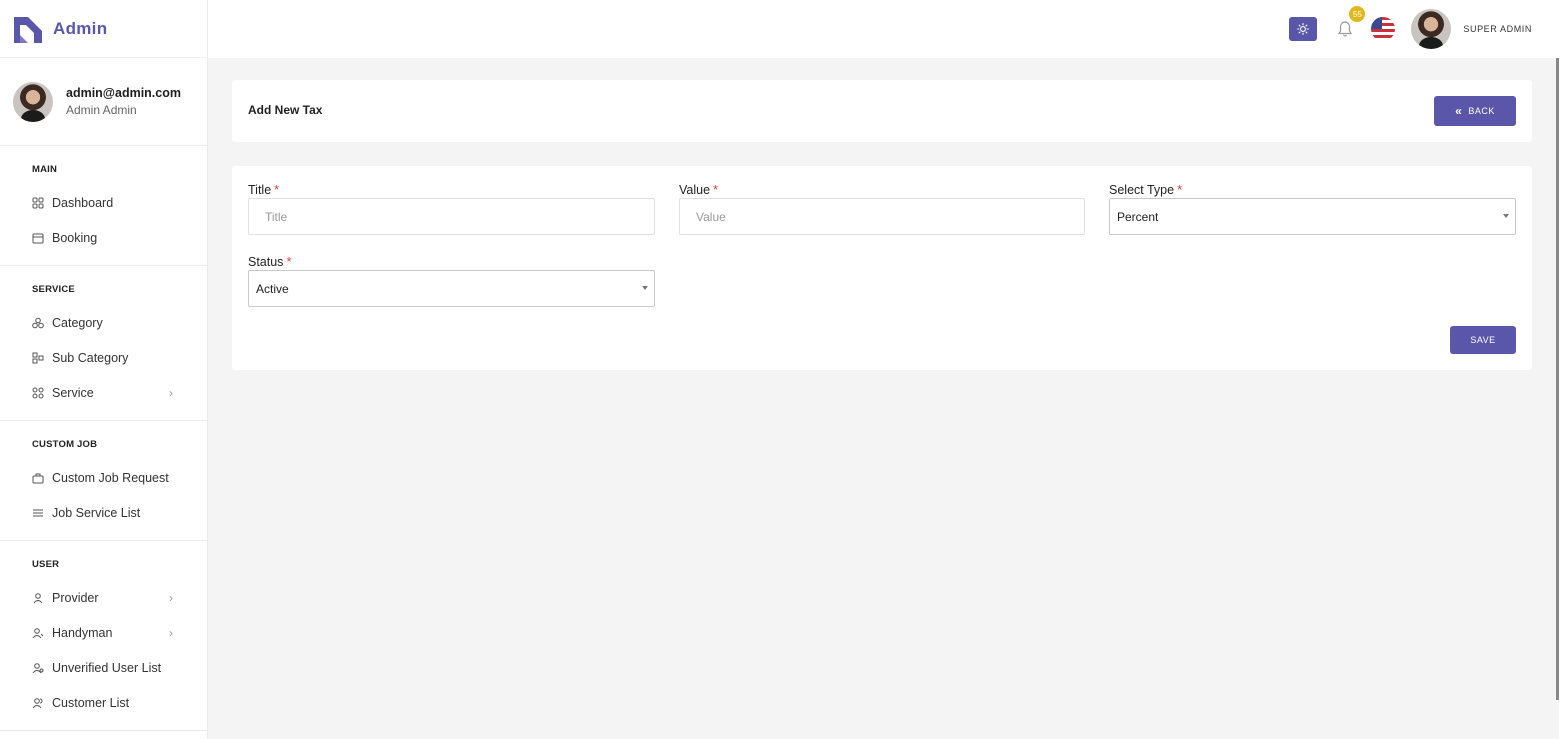 The width and height of the screenshot is (1559, 739). Describe the element at coordinates (38, 203) in the screenshot. I see `dashboard-icon` at that location.